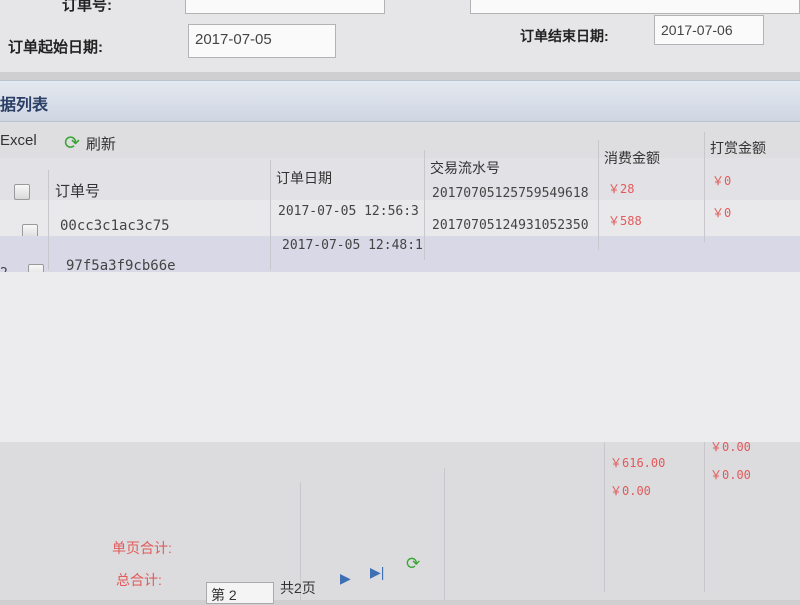  I want to click on panel-title: 数据列表, so click(24, 105).